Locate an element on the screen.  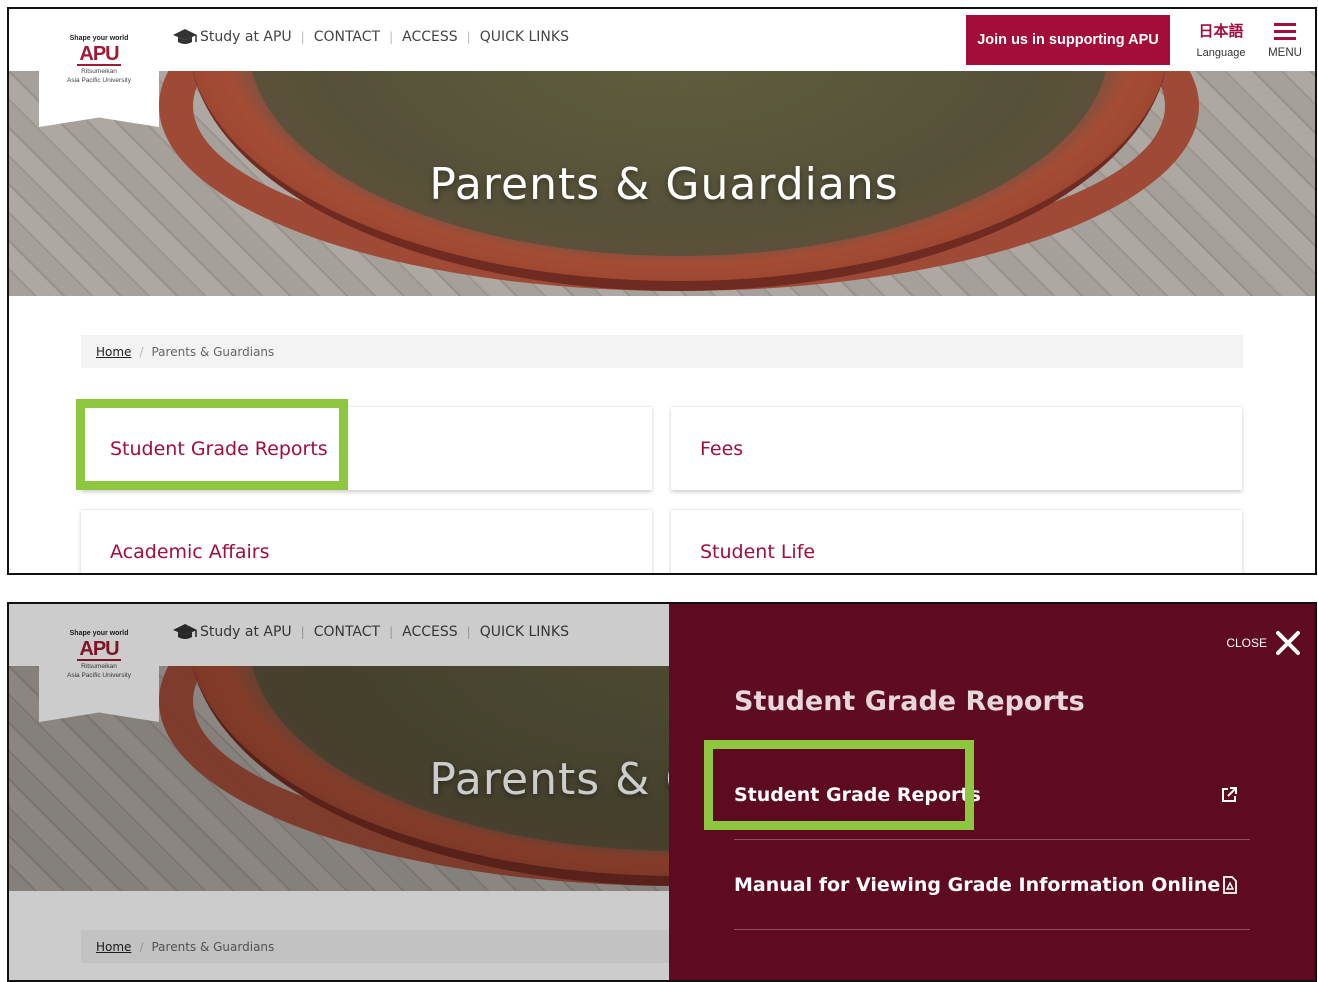
external-link-icon is located at coordinates (1229, 794).